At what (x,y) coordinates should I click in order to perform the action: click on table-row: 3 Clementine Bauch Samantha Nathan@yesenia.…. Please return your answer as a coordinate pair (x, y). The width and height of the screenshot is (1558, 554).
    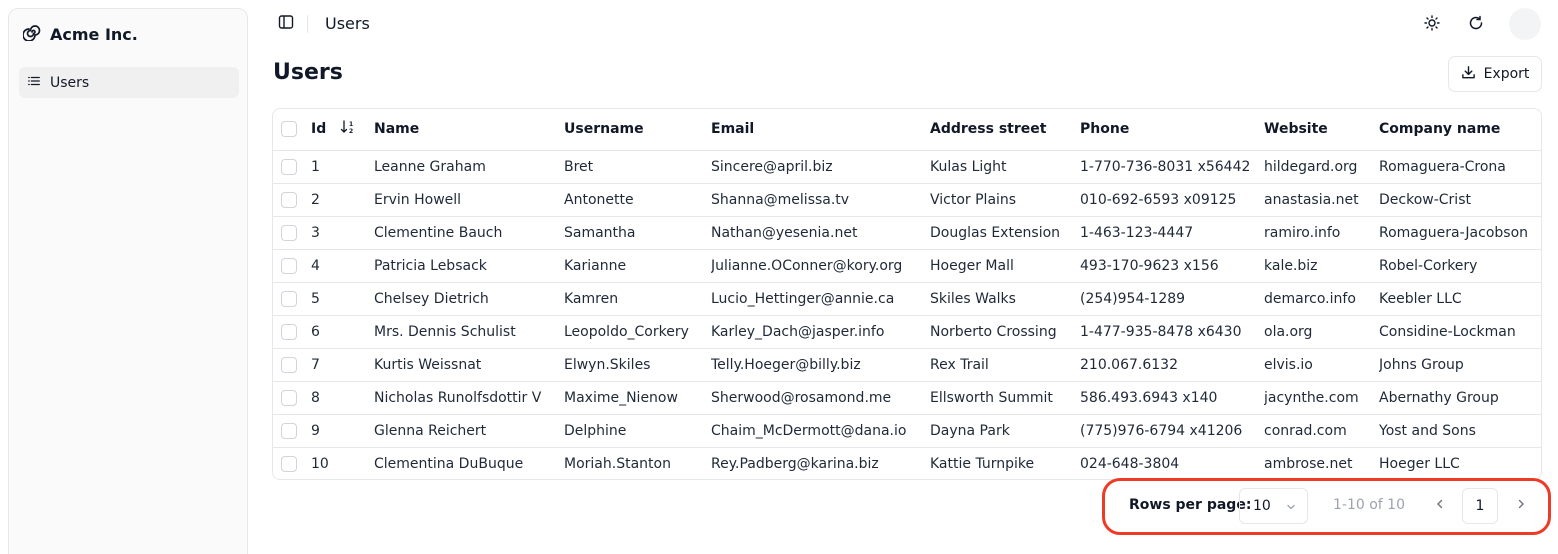
    Looking at the image, I should click on (907, 232).